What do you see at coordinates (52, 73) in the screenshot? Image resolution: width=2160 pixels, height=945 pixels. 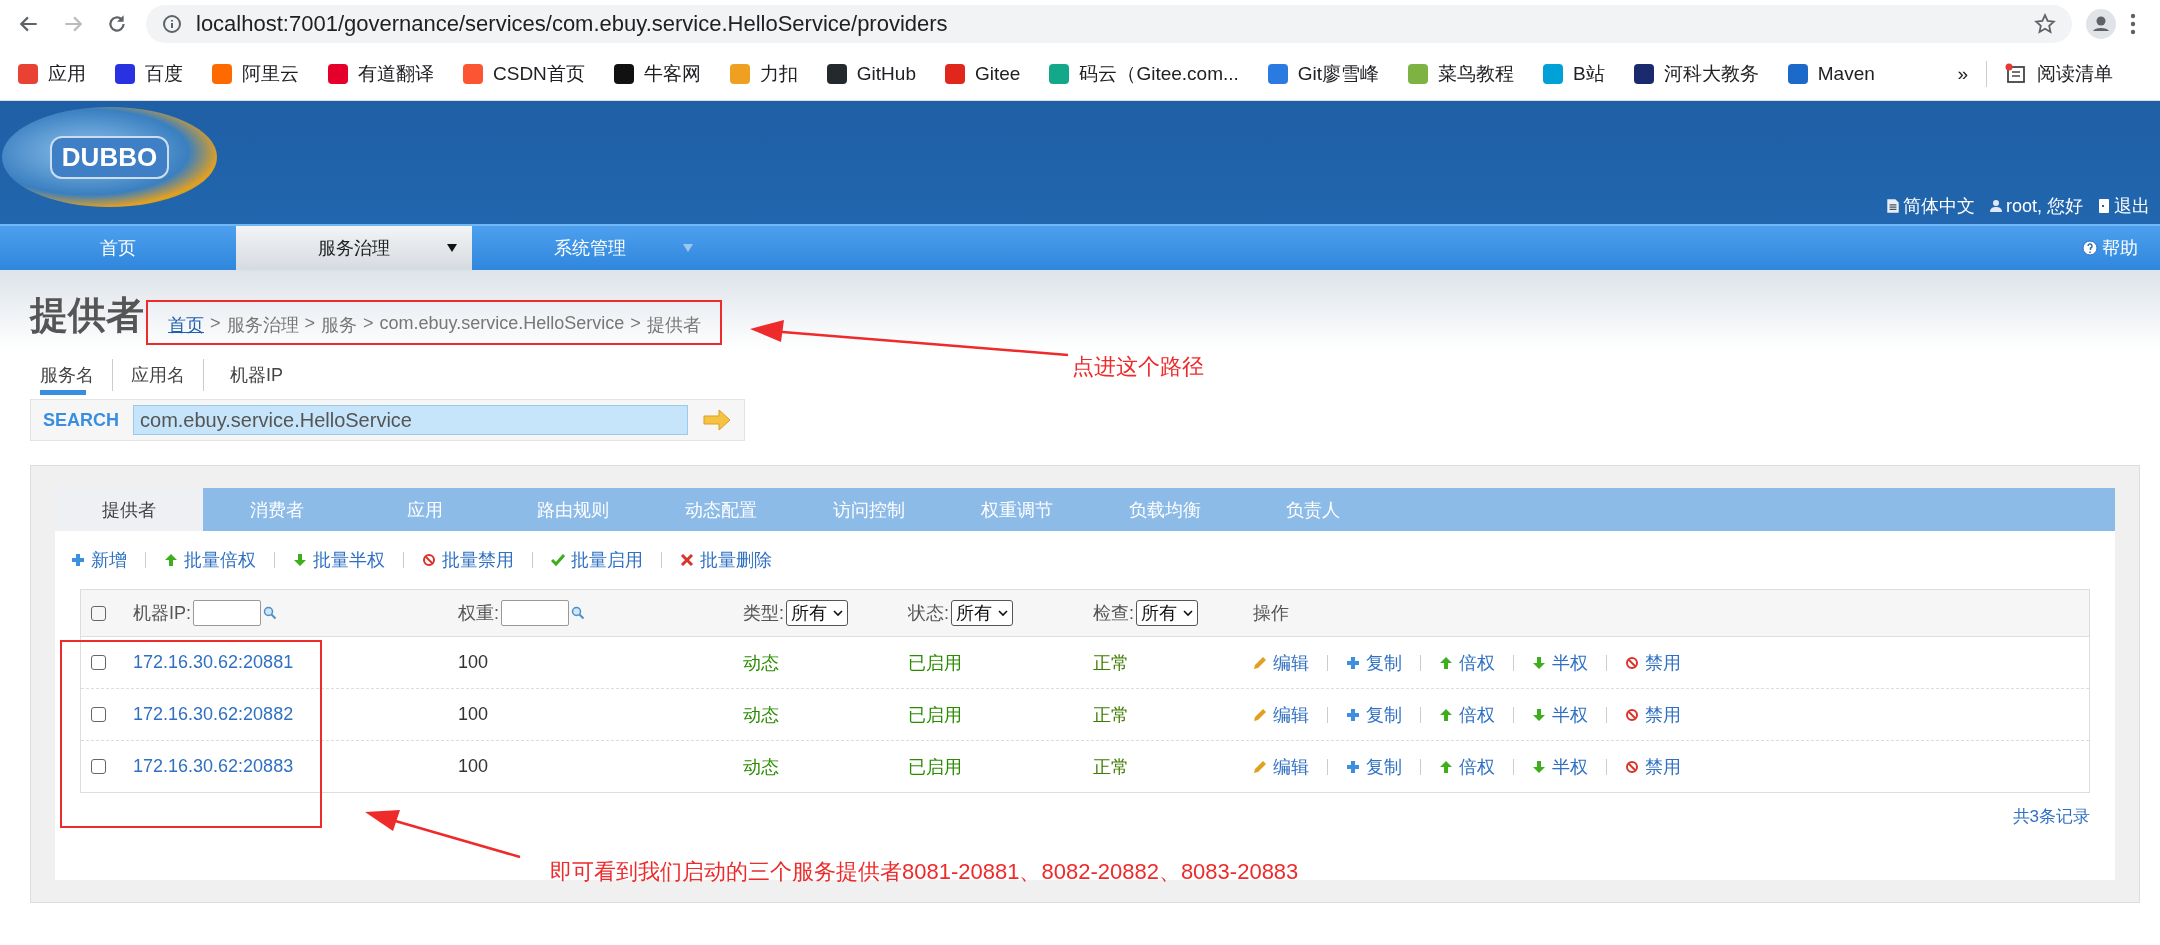 I see `bookmark: 应用` at bounding box center [52, 73].